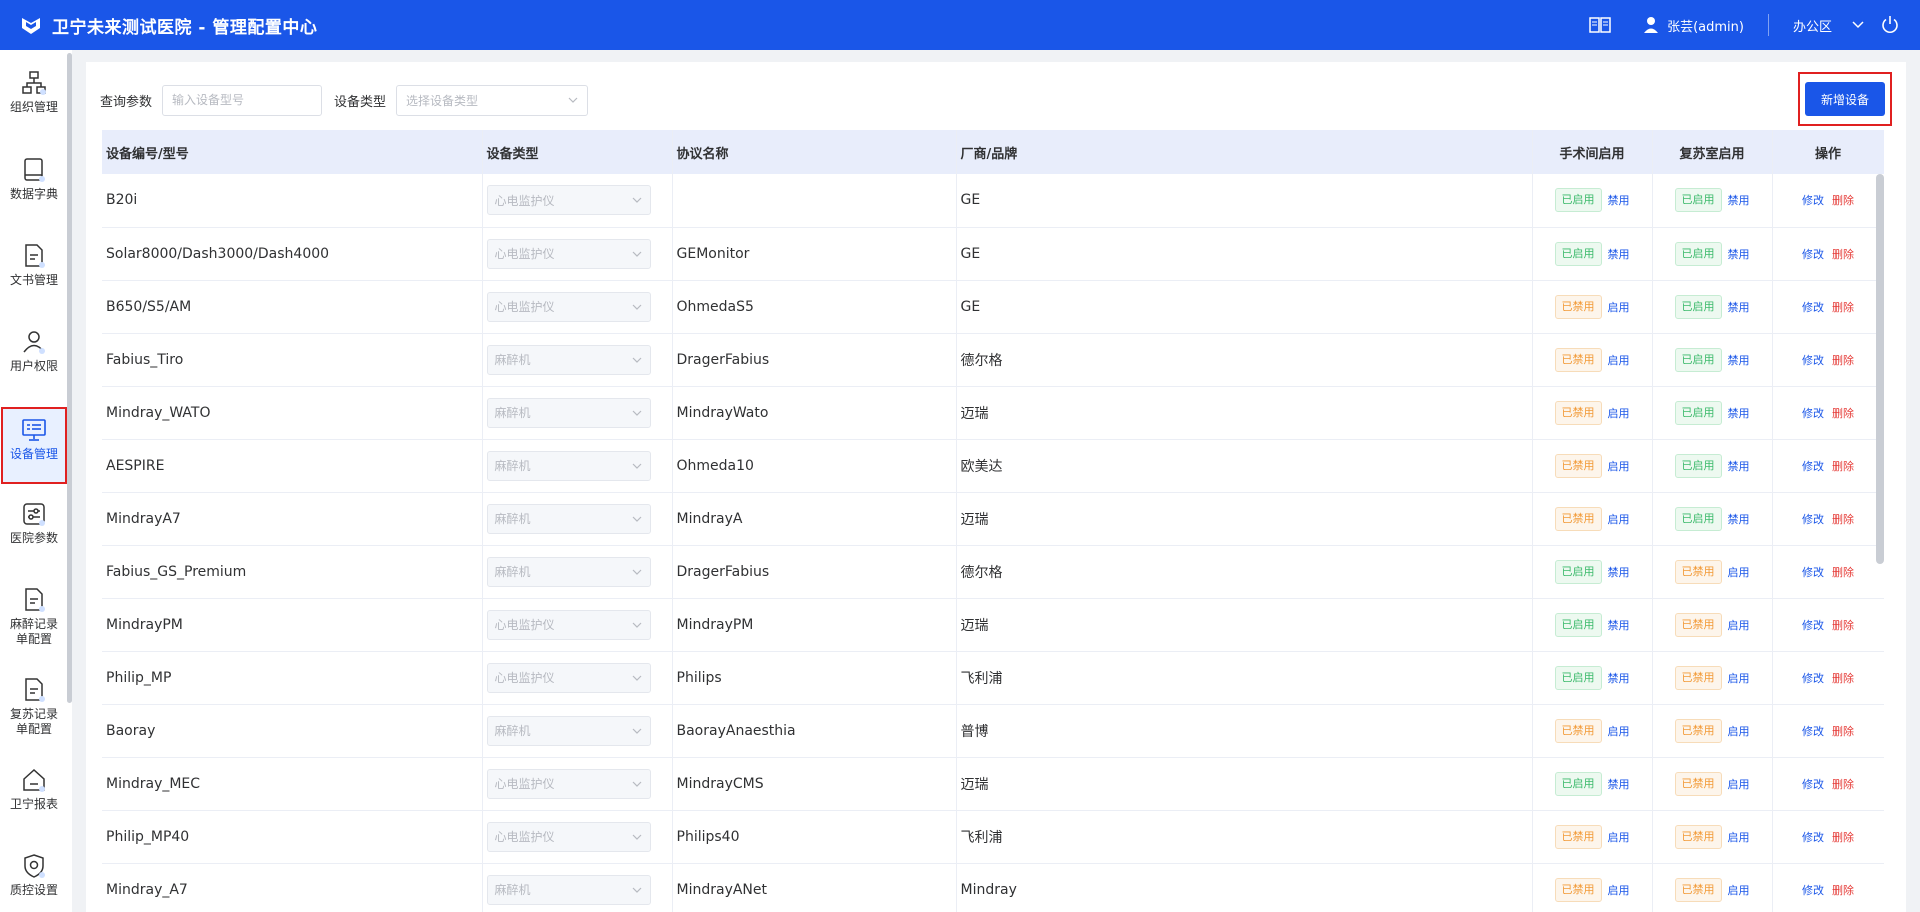  What do you see at coordinates (814, 887) in the screenshot?
I see `cell-protocol: MindrayANet` at bounding box center [814, 887].